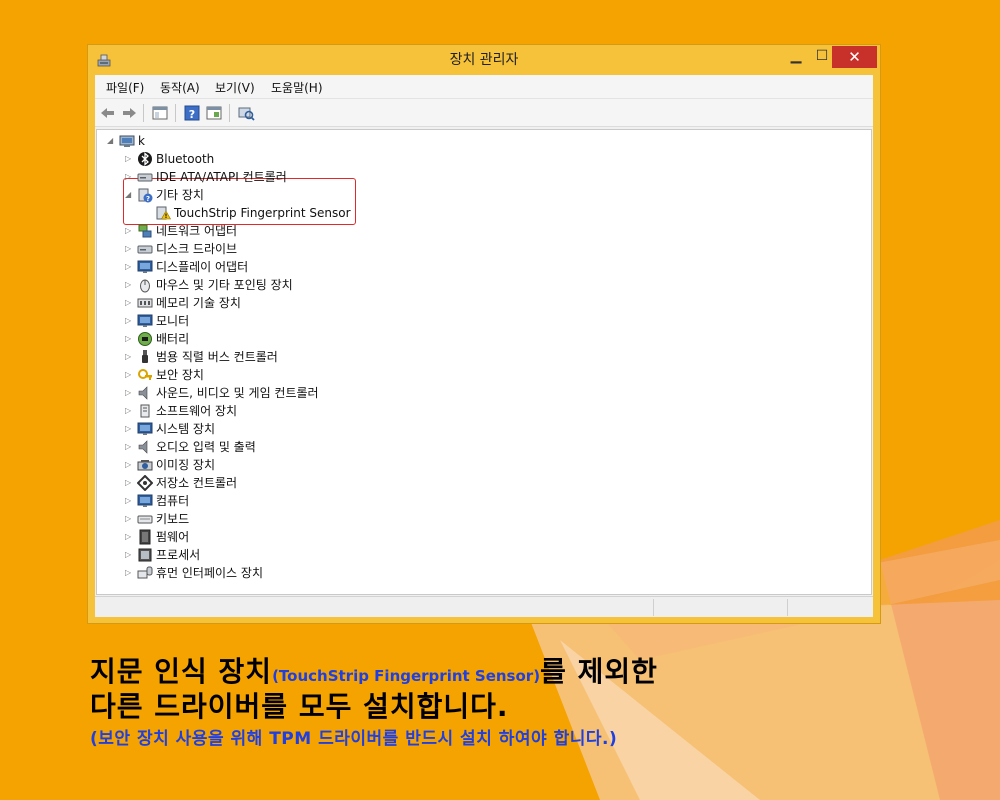 The height and width of the screenshot is (800, 1000). I want to click on tree-item-batteries: ▷ 배터리, so click(477, 339).